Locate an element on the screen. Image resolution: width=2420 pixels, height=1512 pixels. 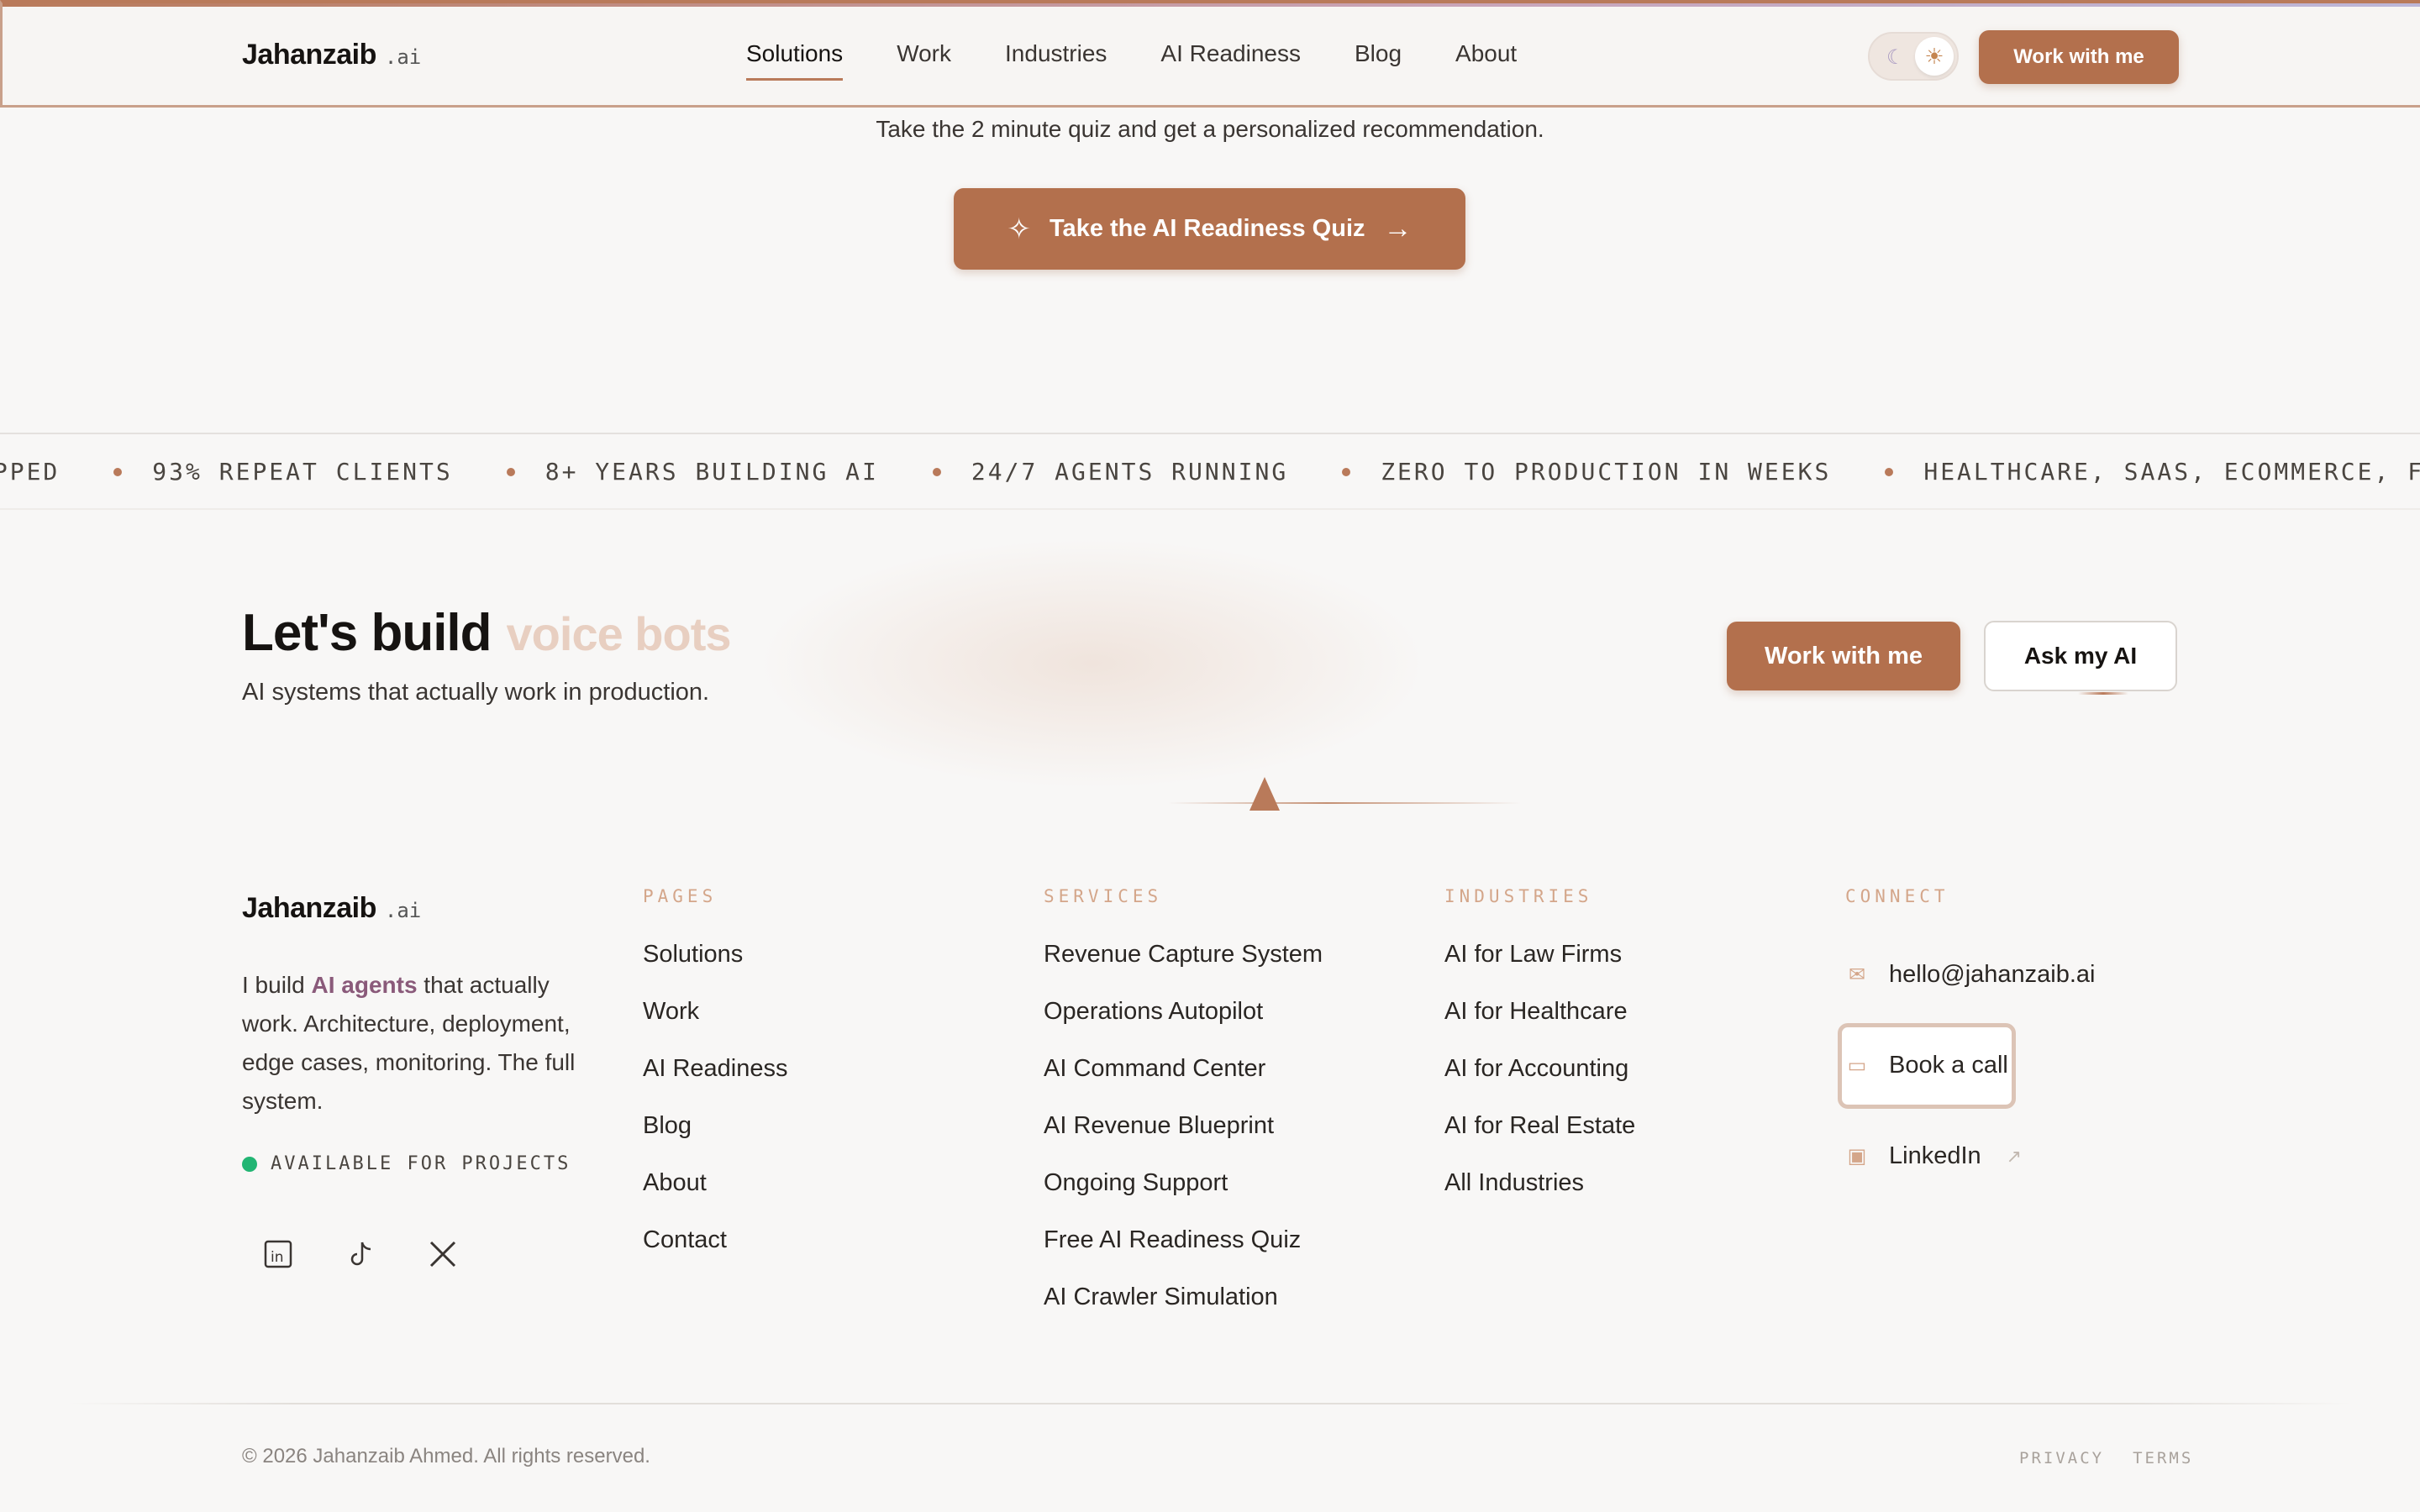
x-icon is located at coordinates (442, 1254).